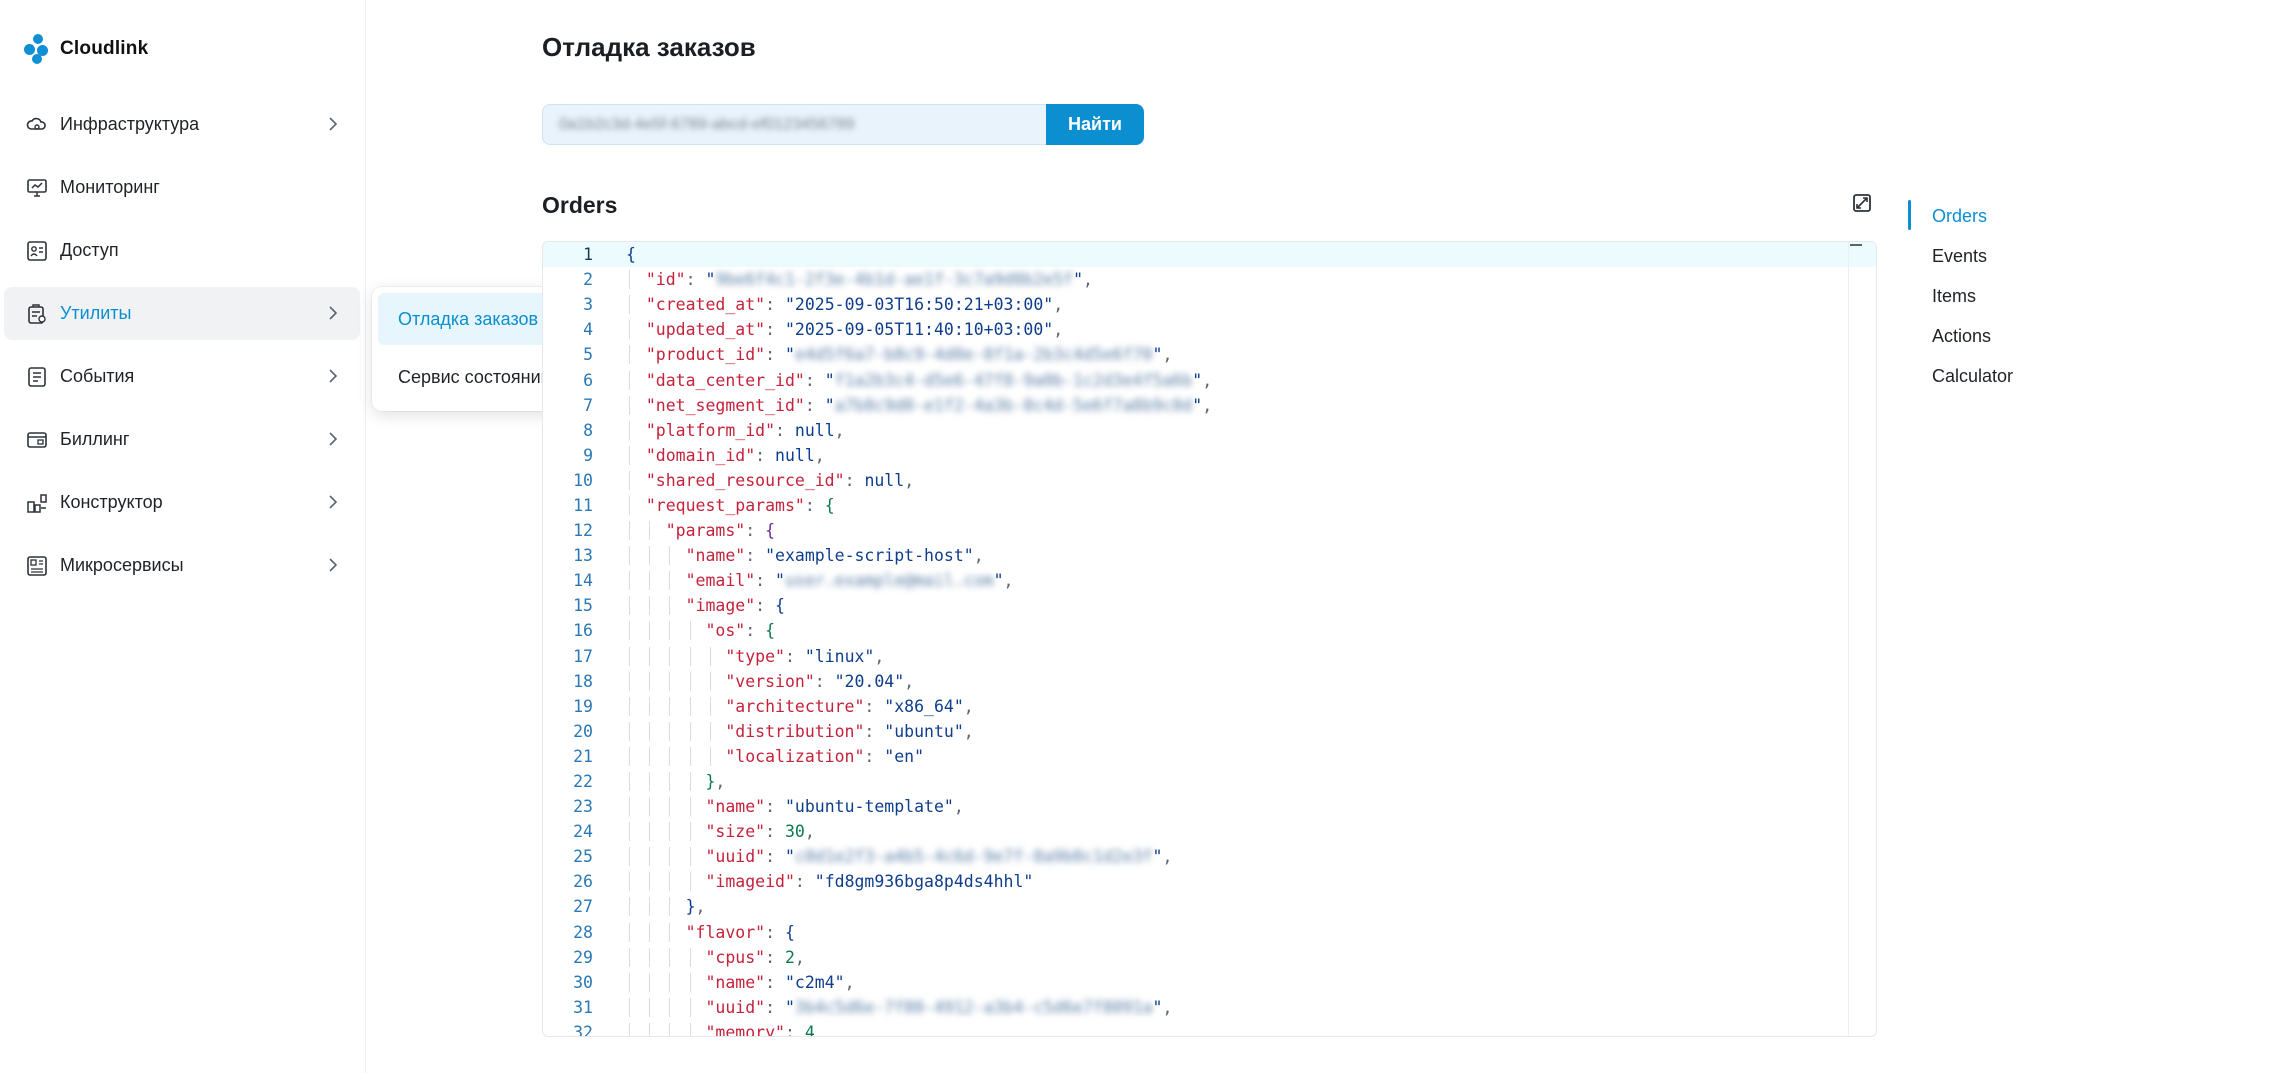 The image size is (2280, 1073). Describe the element at coordinates (794, 124) in the screenshot. I see `search-input: 0a1b2c3d-4e5f-6789-abcd-ef0123456789` at that location.